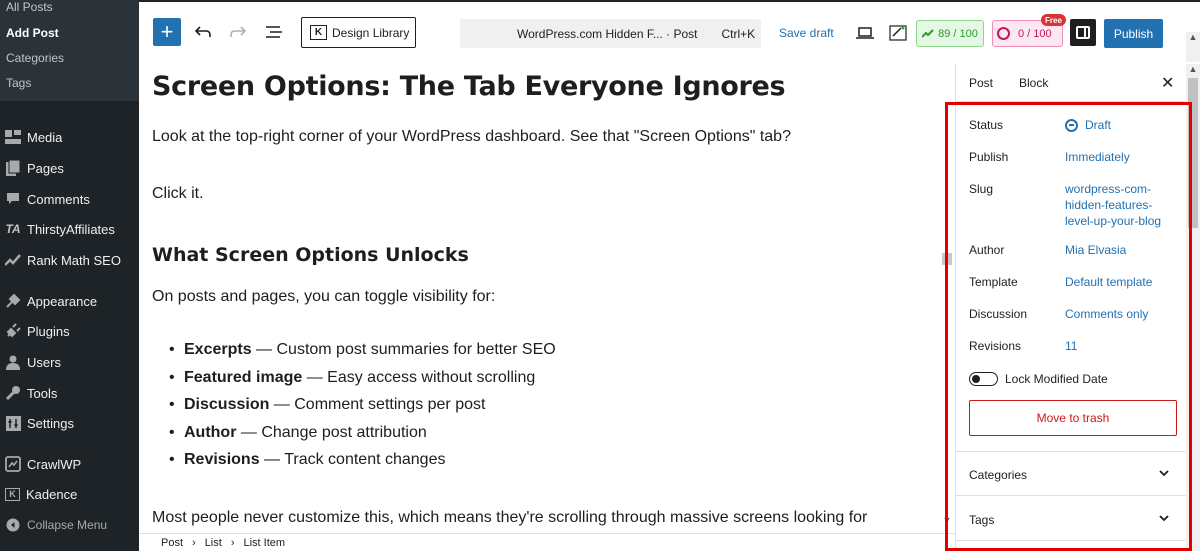 The height and width of the screenshot is (551, 1200). What do you see at coordinates (58, 199) in the screenshot?
I see `menu-item-label: Comments` at bounding box center [58, 199].